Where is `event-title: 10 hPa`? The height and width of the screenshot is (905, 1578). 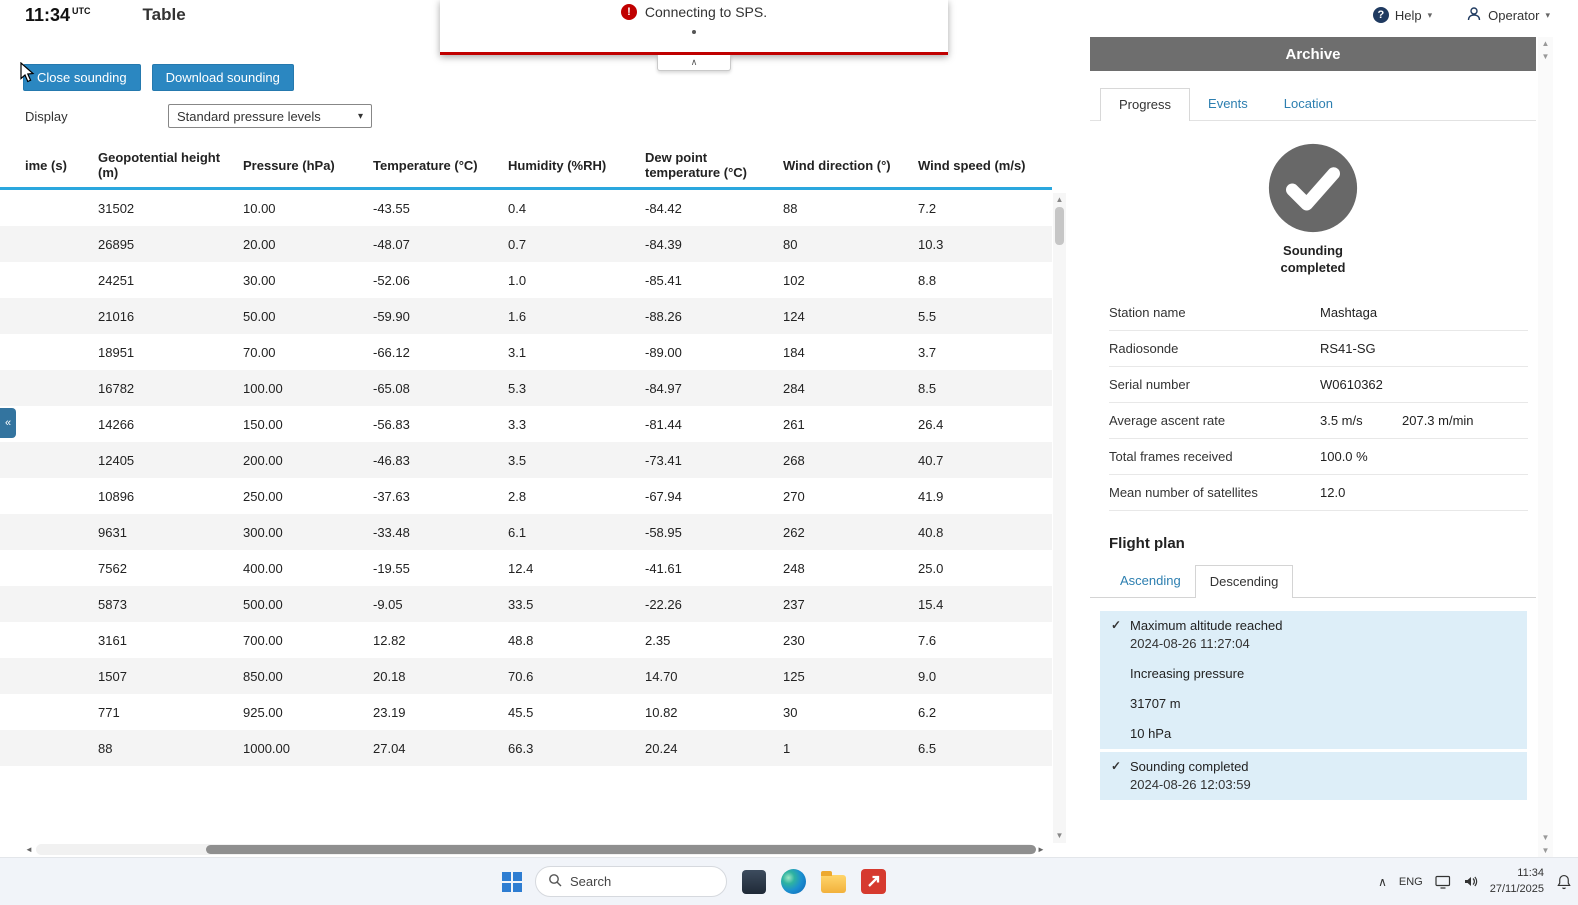 event-title: 10 hPa is located at coordinates (1151, 733).